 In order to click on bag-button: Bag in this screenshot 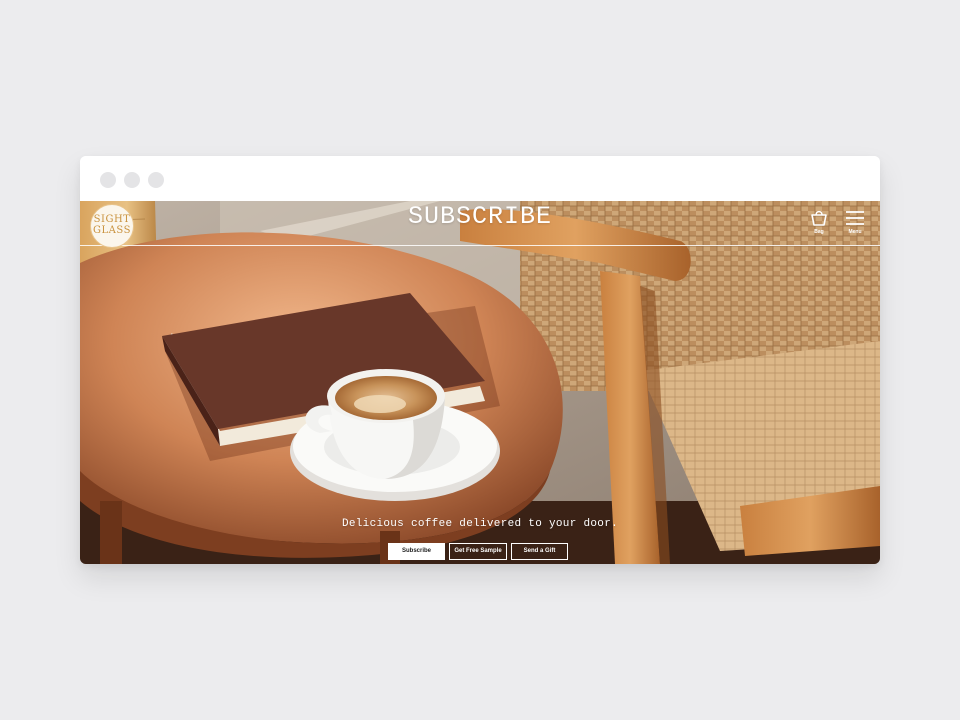, I will do `click(819, 222)`.